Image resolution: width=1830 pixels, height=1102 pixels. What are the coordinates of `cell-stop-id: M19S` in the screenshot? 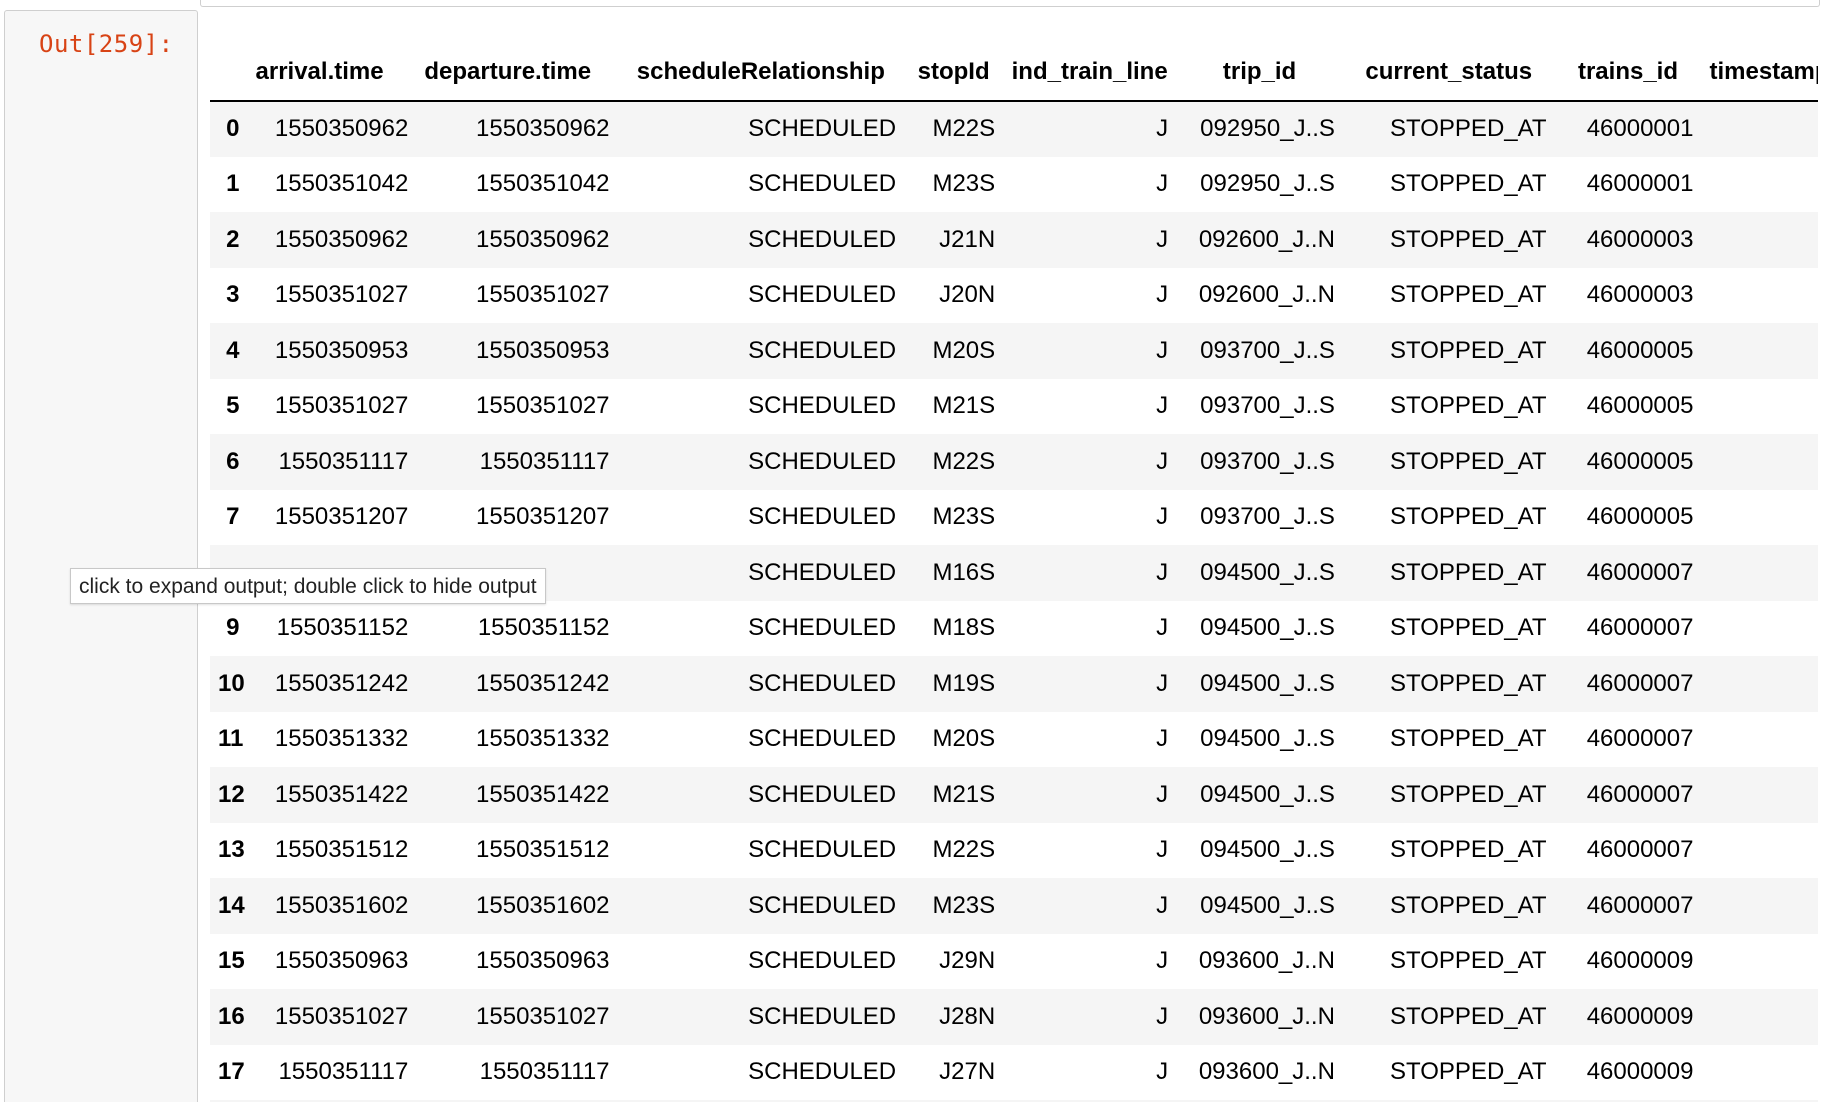 It's located at (964, 683).